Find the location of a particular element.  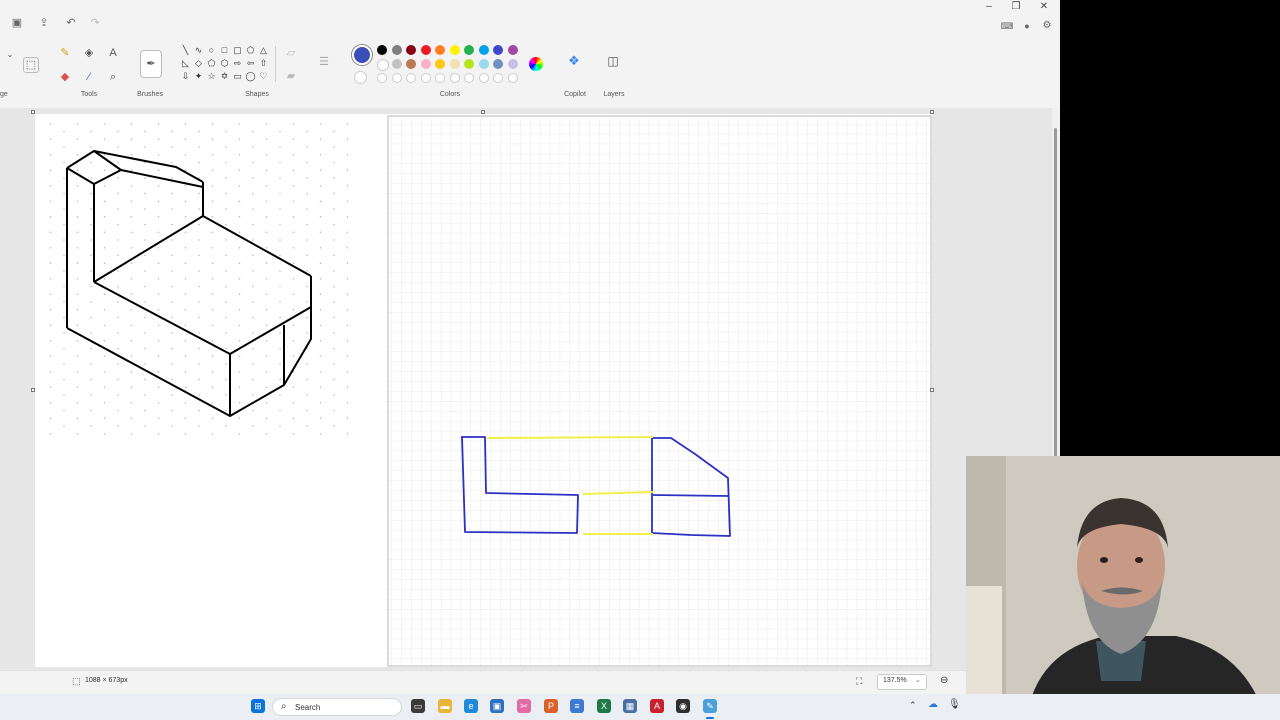

powerpoint-icon: P is located at coordinates (551, 706).